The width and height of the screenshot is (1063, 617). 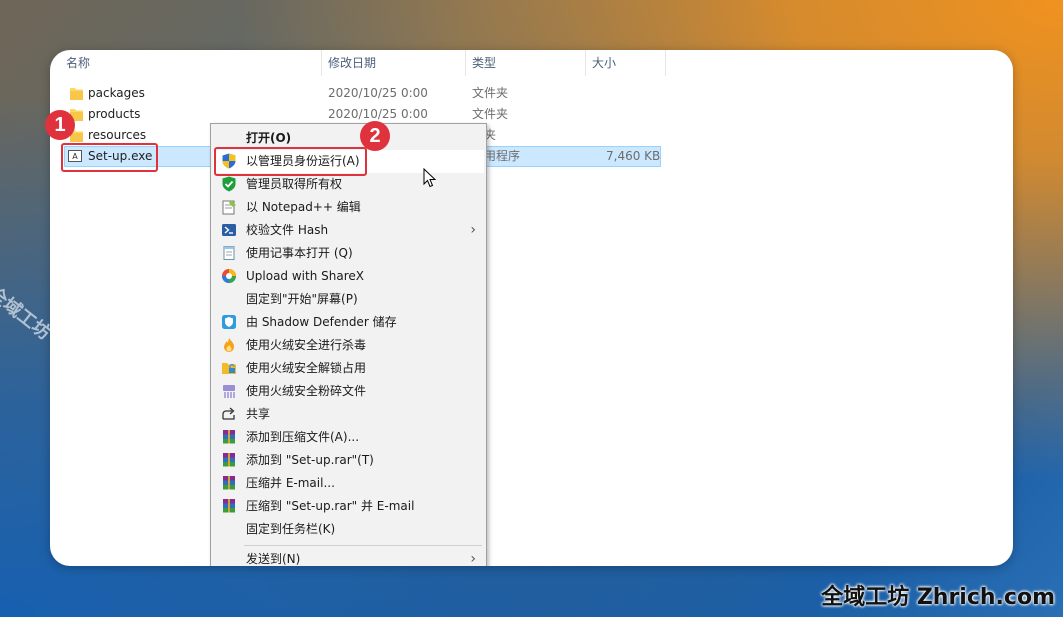 What do you see at coordinates (60, 125) in the screenshot?
I see `step-badge-1: 1` at bounding box center [60, 125].